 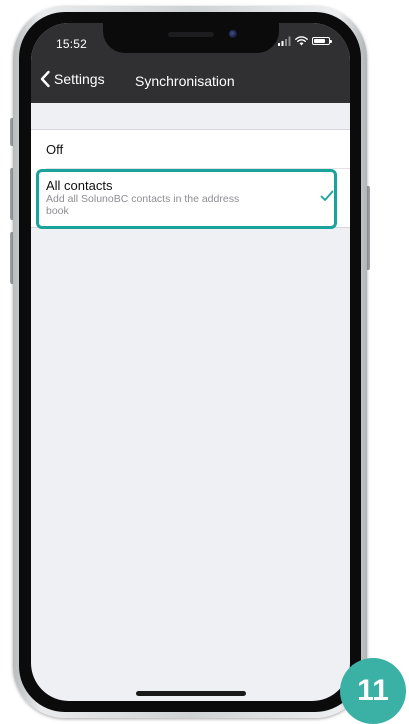 I want to click on navigation-bar: Settings Synchronisation, so click(x=190, y=83).